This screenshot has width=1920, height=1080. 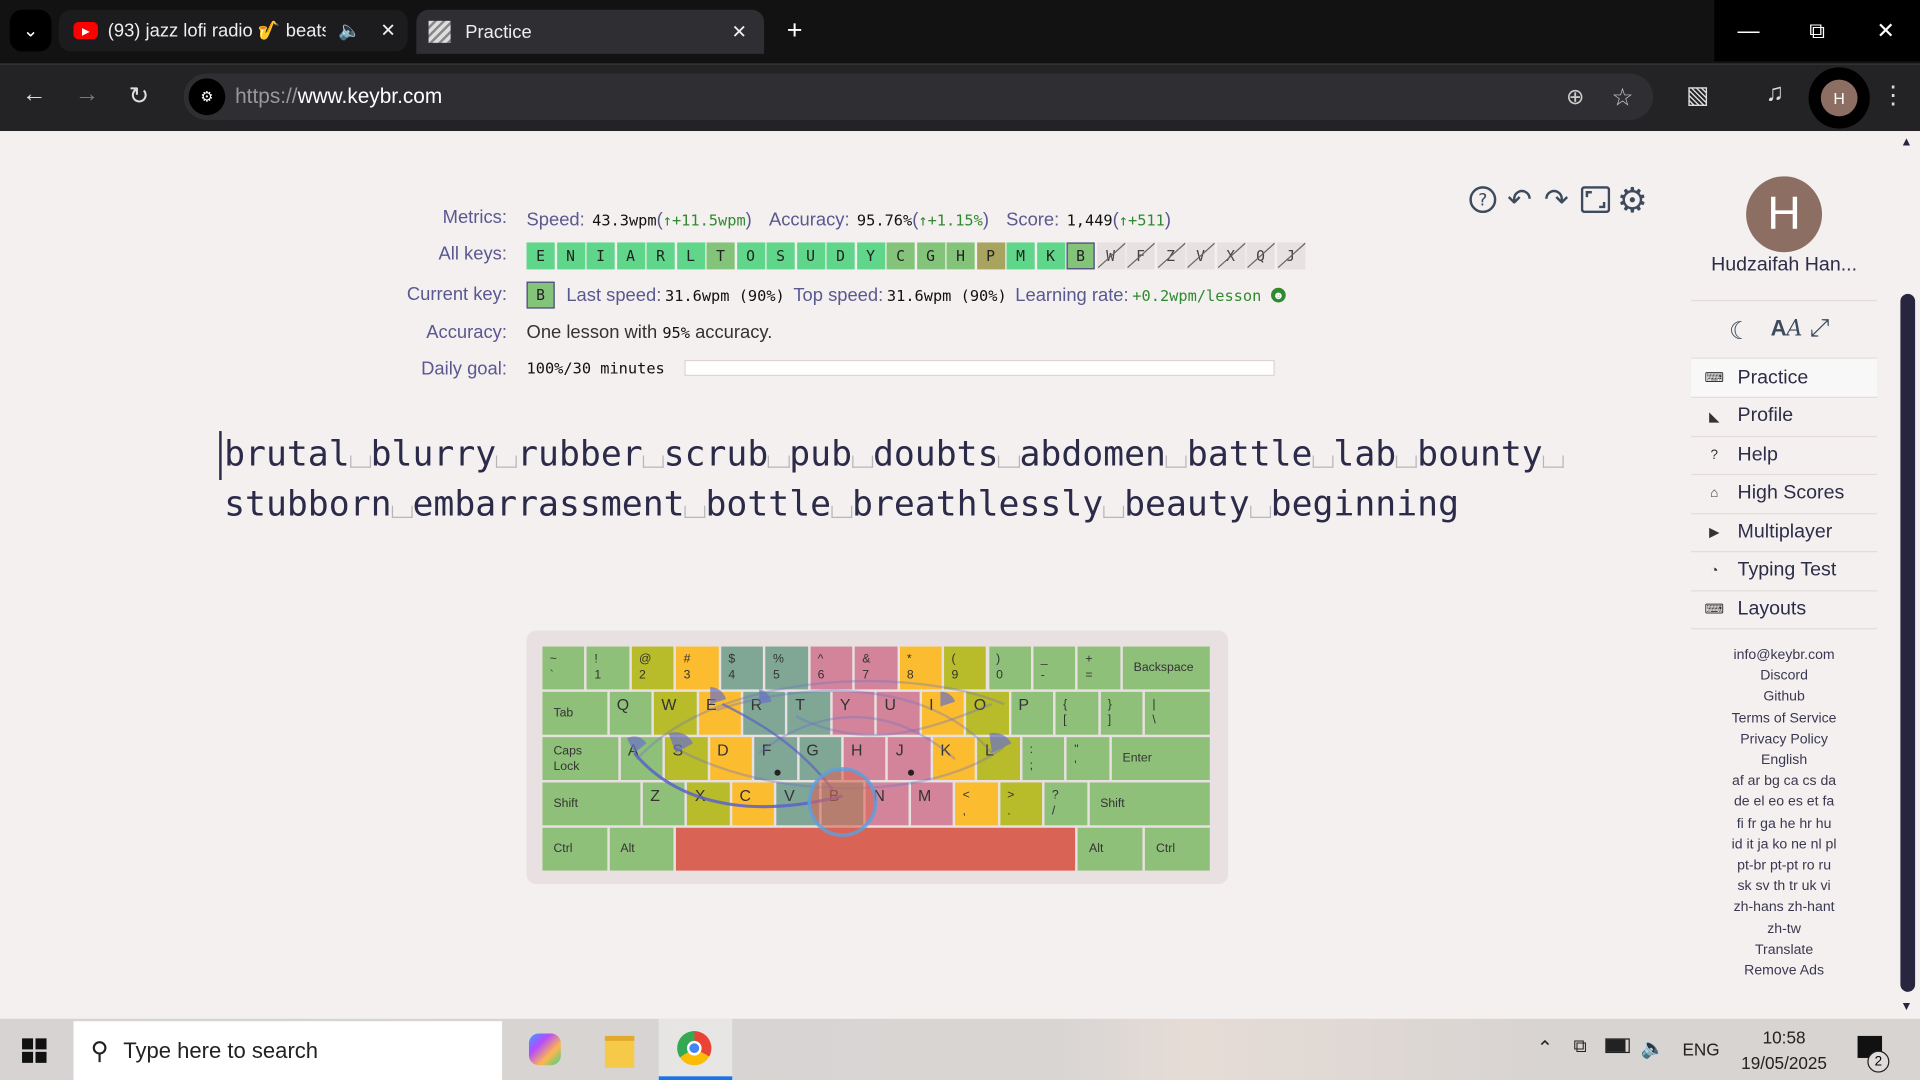 What do you see at coordinates (1556, 199) in the screenshot?
I see `redo-icon: ↷` at bounding box center [1556, 199].